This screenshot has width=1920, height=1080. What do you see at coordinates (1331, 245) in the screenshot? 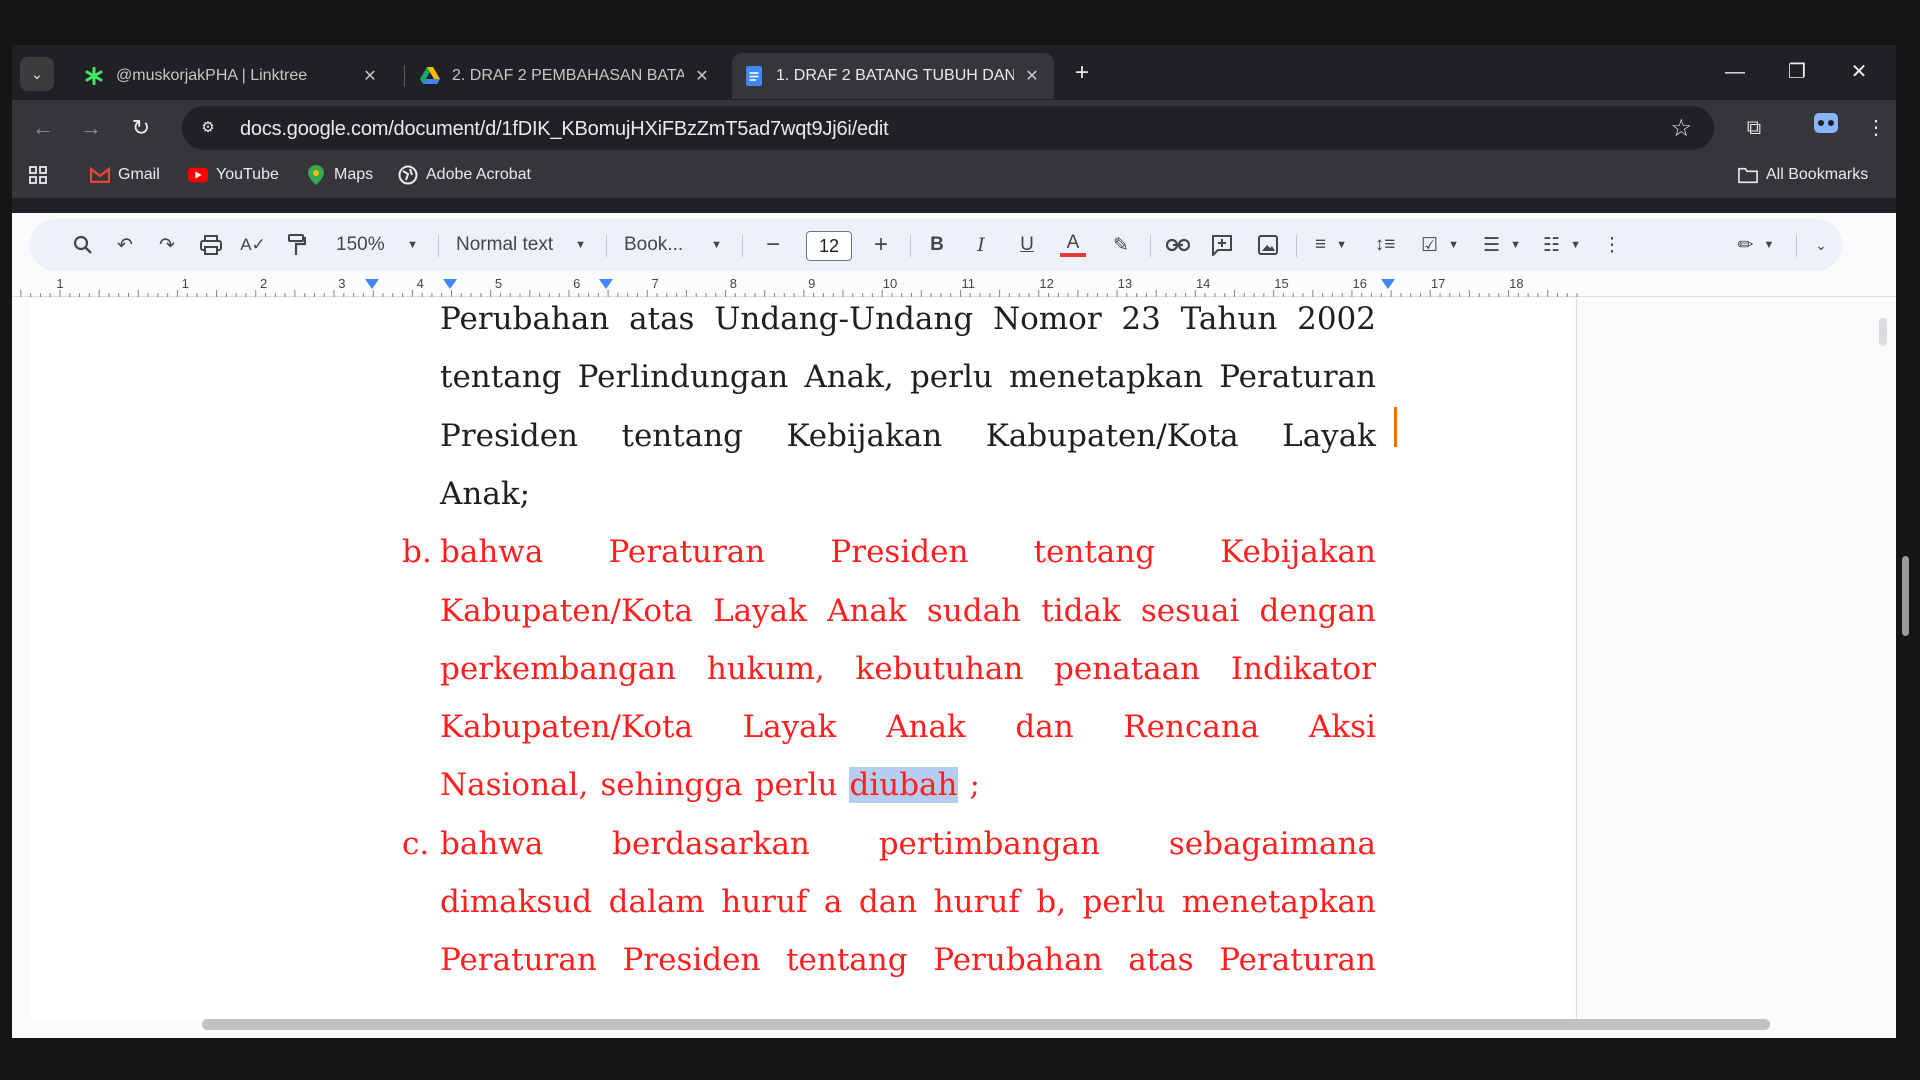
I see `align-select: ≡ ▼` at bounding box center [1331, 245].